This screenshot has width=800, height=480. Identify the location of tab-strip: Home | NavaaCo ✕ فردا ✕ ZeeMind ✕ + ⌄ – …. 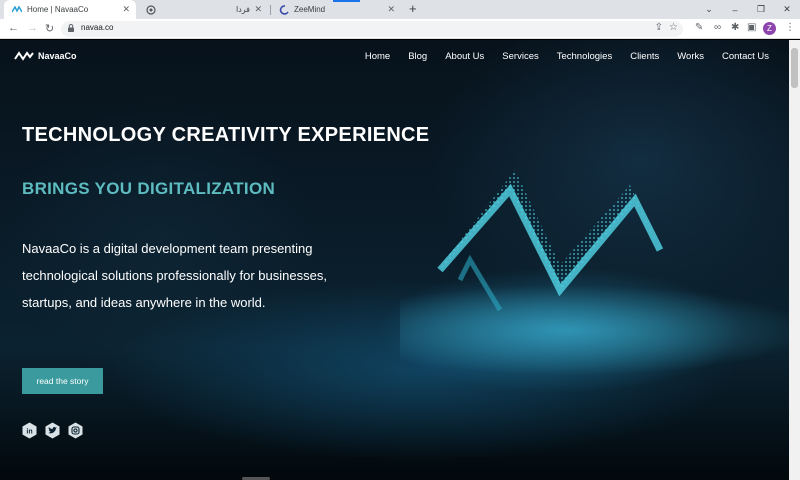
(400, 9).